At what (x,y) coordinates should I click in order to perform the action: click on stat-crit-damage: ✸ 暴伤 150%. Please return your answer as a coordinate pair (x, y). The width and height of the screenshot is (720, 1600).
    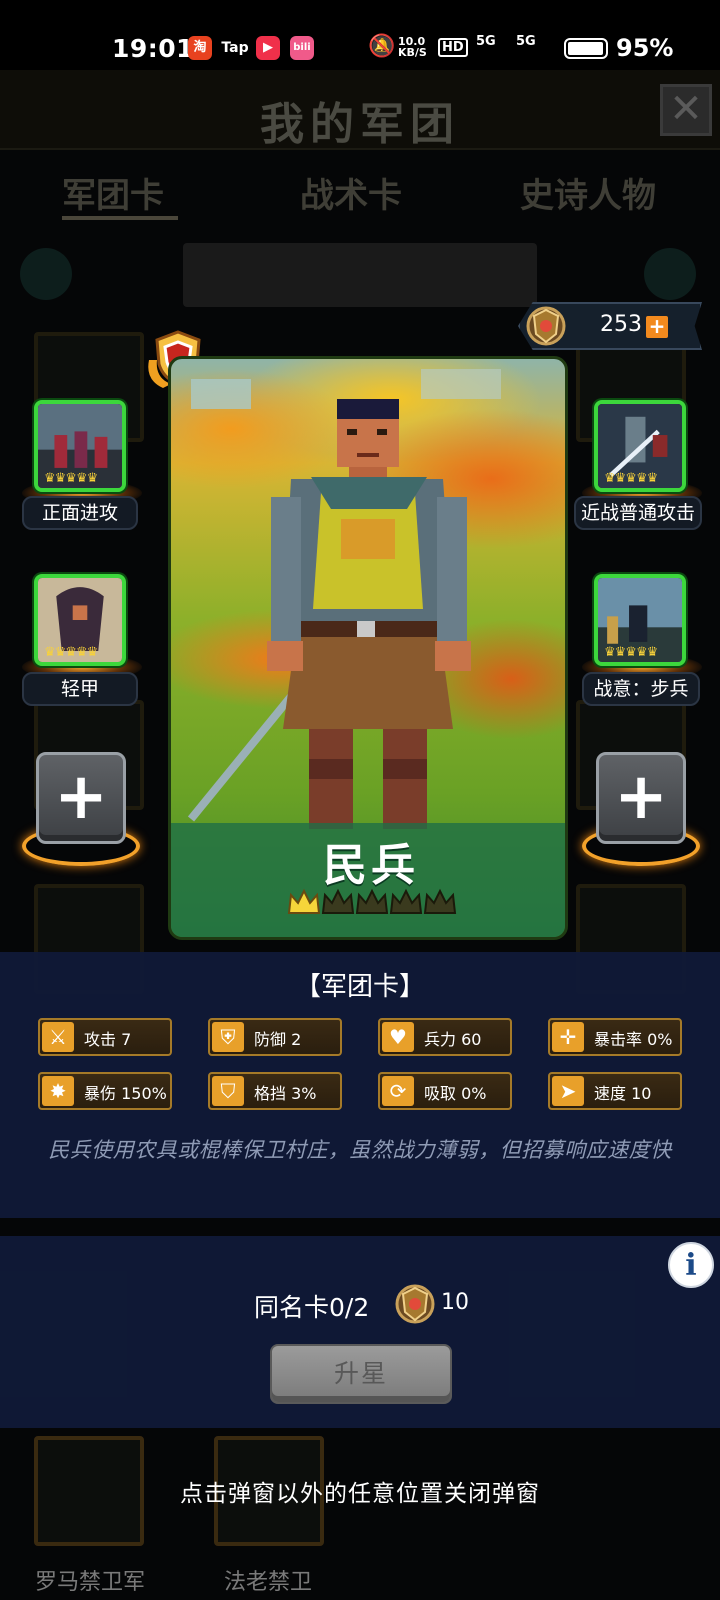
    Looking at the image, I should click on (105, 1091).